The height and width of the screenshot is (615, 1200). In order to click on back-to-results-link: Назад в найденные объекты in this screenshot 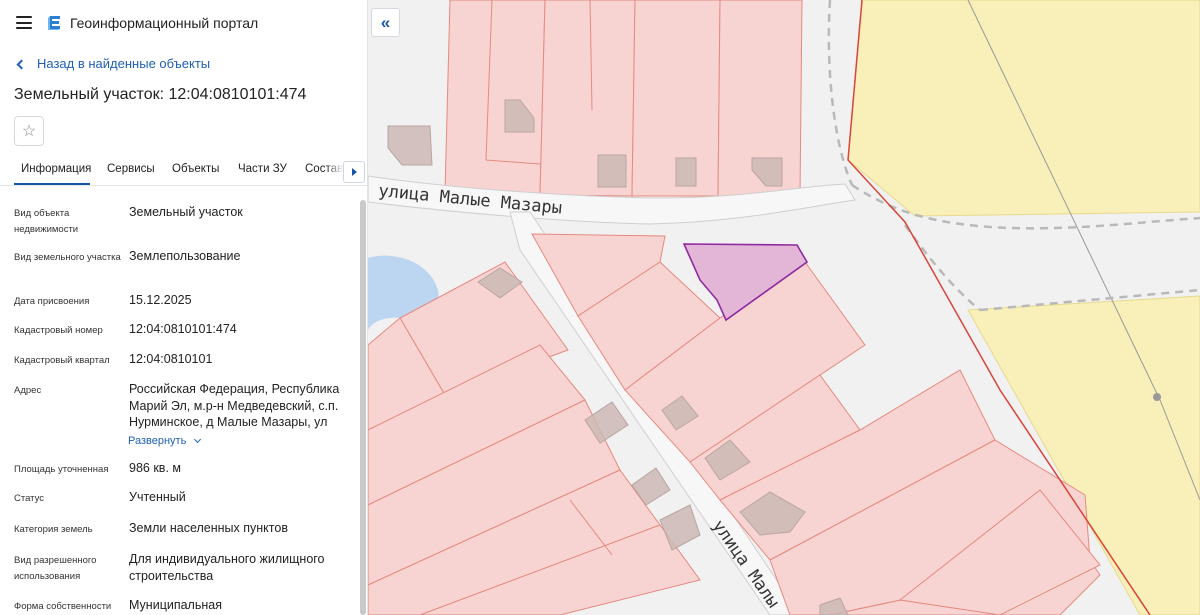, I will do `click(113, 63)`.